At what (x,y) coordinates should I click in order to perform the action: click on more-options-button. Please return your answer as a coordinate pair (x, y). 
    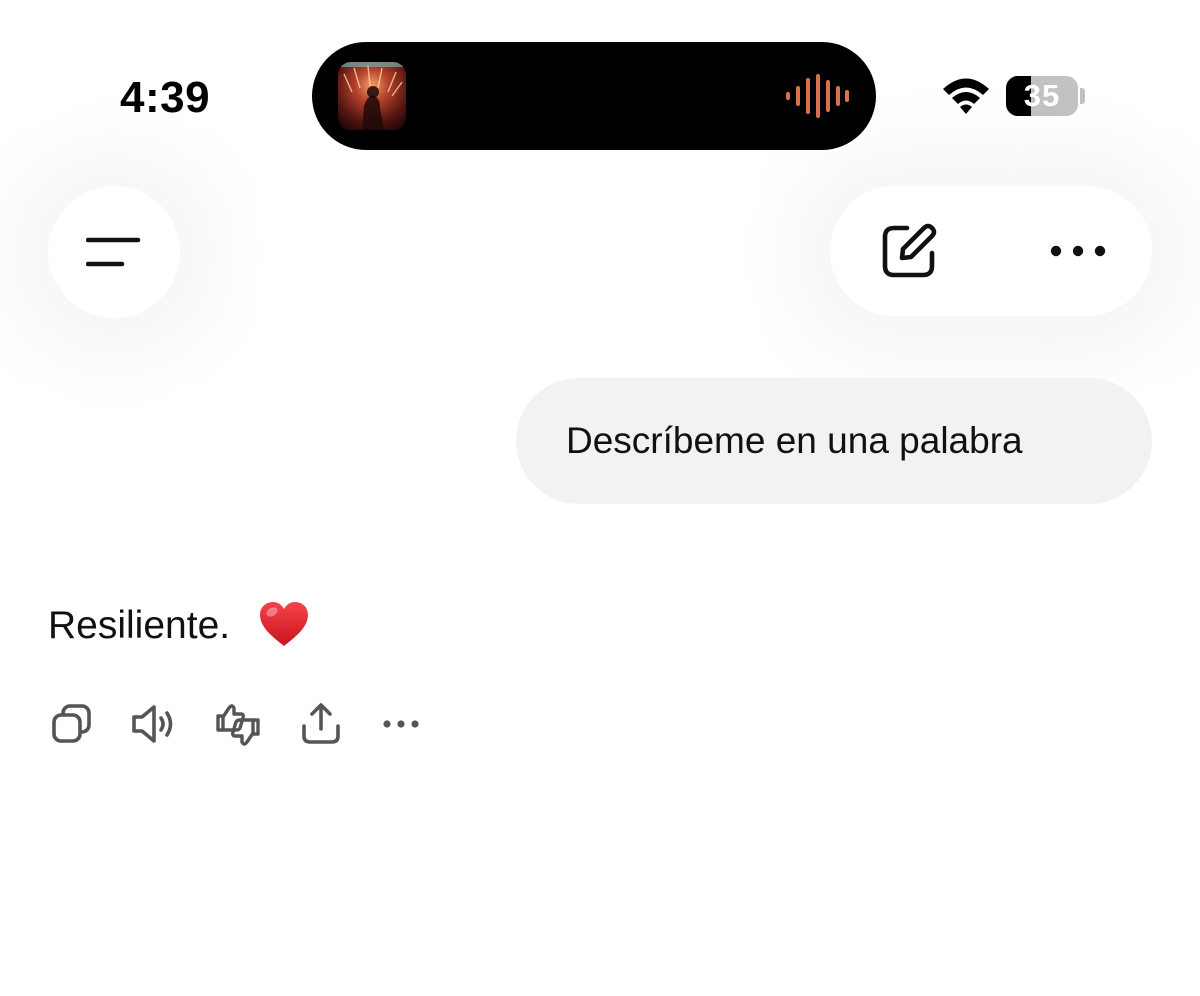
    Looking at the image, I should click on (1078, 251).